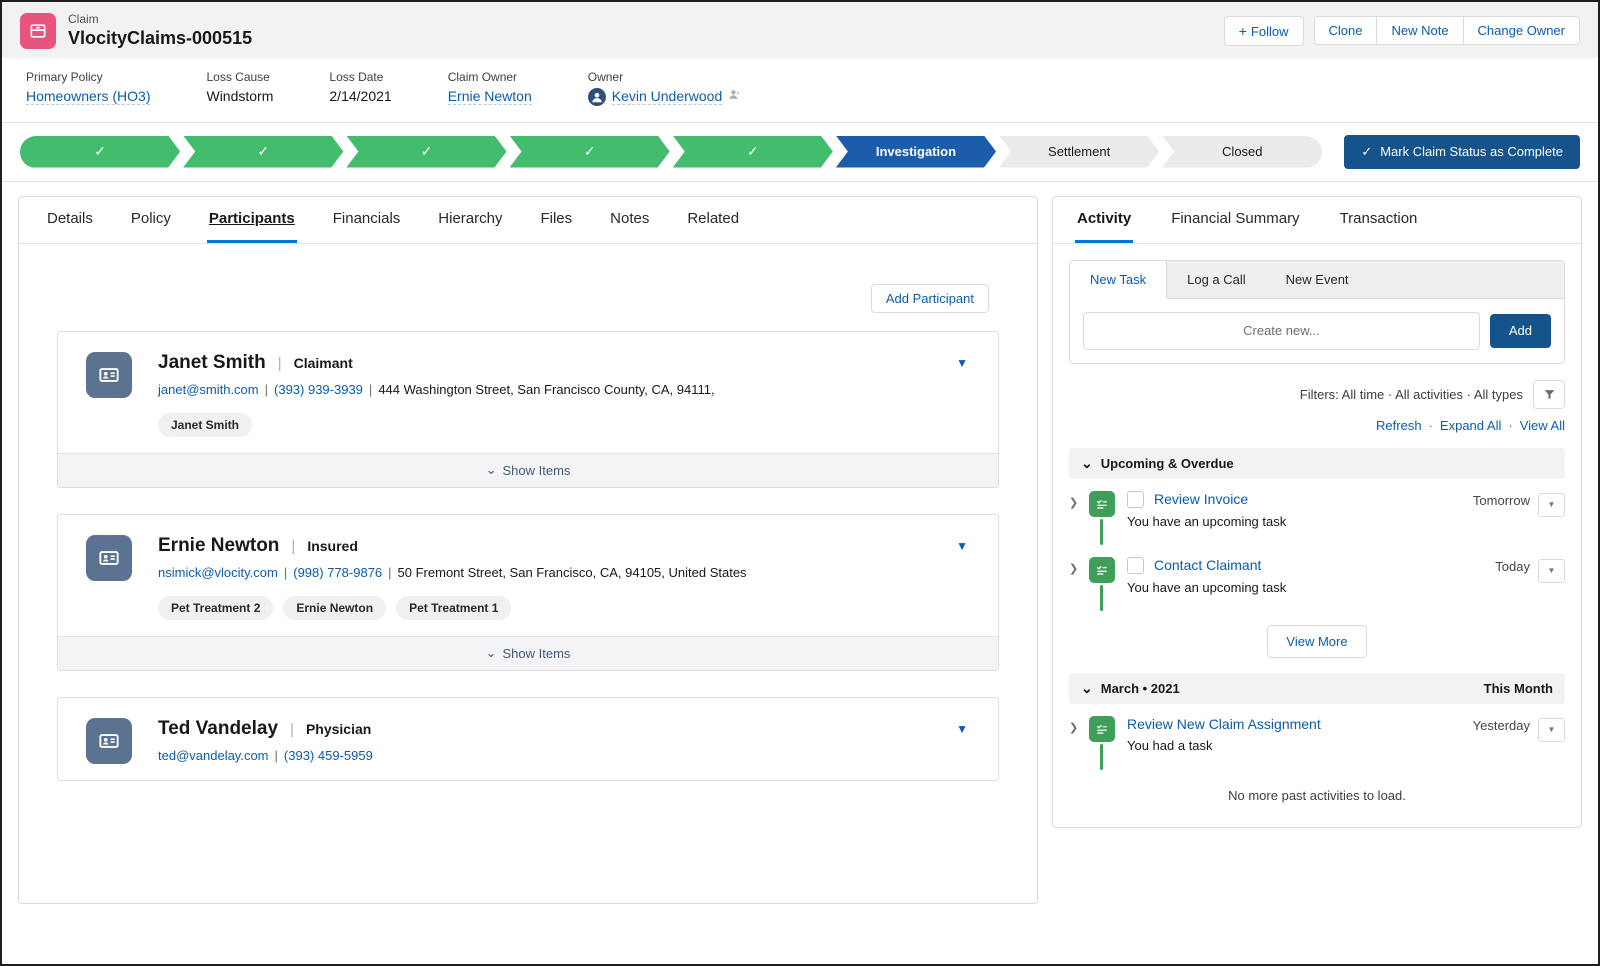 Image resolution: width=1600 pixels, height=966 pixels. Describe the element at coordinates (218, 572) in the screenshot. I see `participant-email-link: nsimick@vlocity.com` at that location.